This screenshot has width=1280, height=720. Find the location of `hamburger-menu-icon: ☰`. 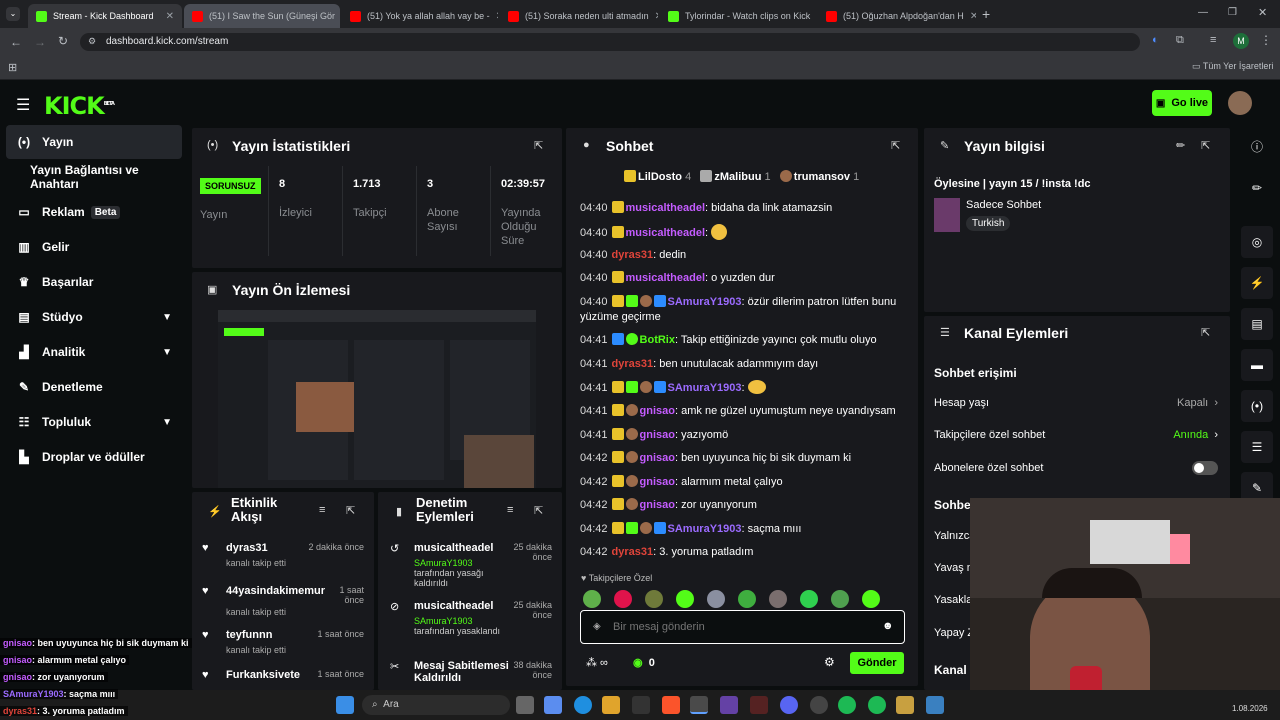

hamburger-menu-icon: ☰ is located at coordinates (23, 105).